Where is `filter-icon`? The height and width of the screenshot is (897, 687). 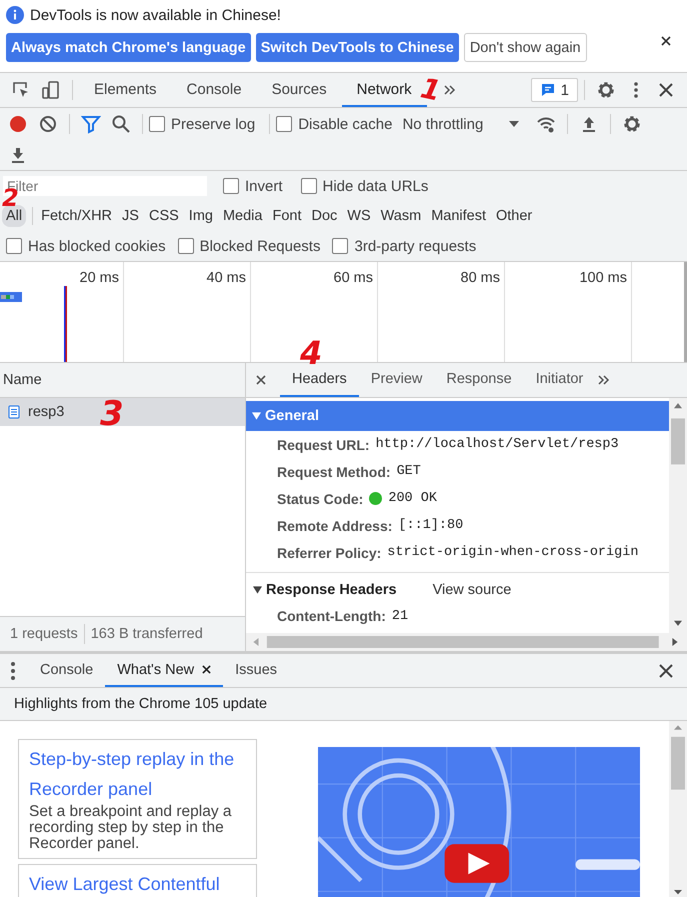
filter-icon is located at coordinates (91, 124).